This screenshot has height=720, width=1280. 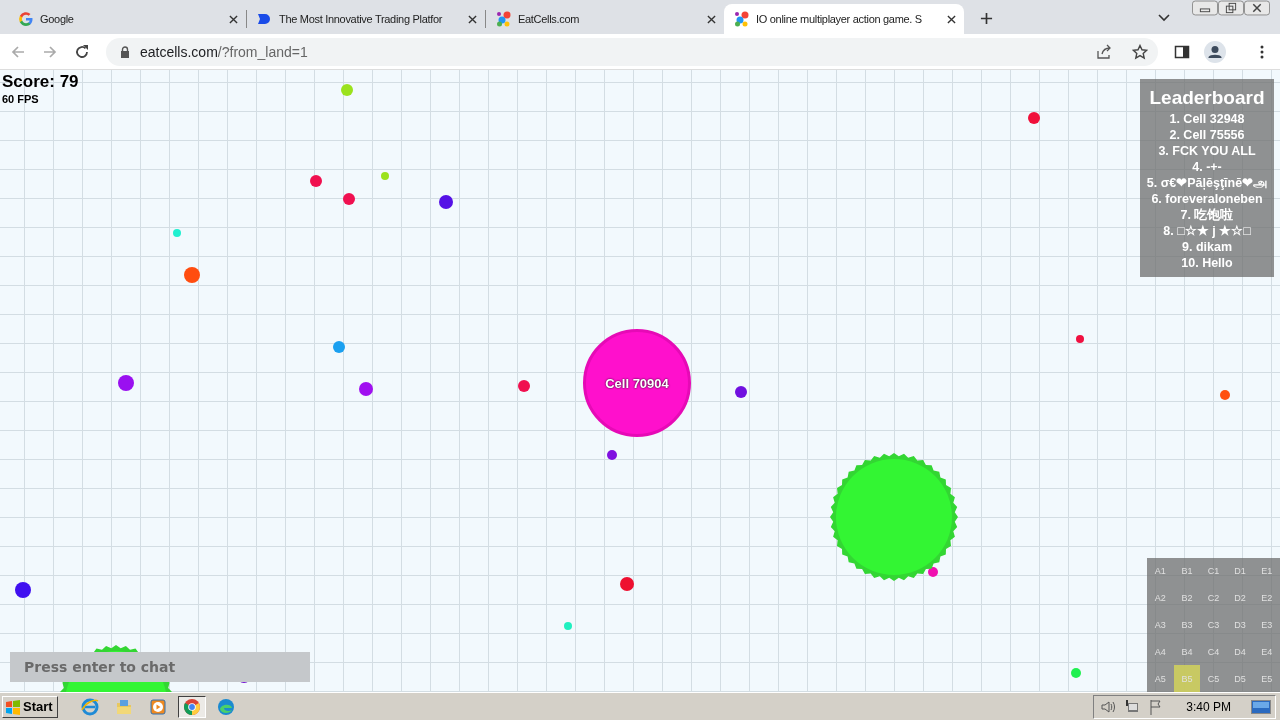 I want to click on leaderboard-entry: 8. □☆★ j ★☆□, so click(x=1207, y=231).